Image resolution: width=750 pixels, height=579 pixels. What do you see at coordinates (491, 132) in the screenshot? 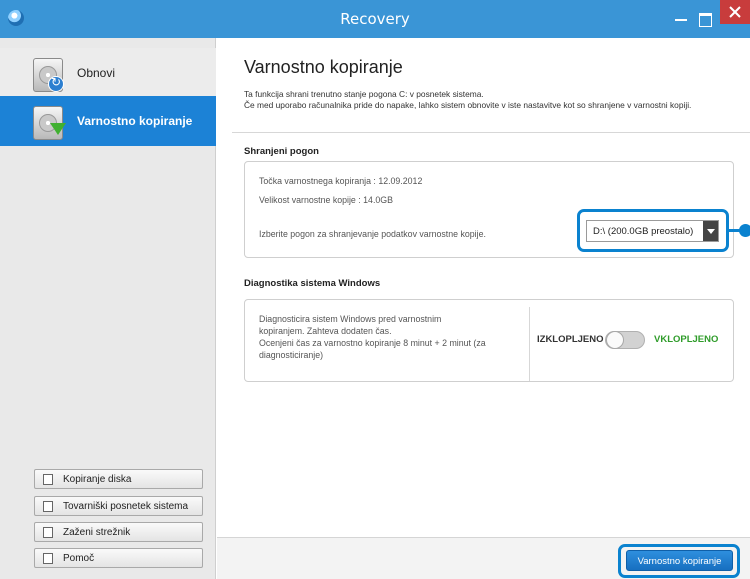
I see `header-divider` at bounding box center [491, 132].